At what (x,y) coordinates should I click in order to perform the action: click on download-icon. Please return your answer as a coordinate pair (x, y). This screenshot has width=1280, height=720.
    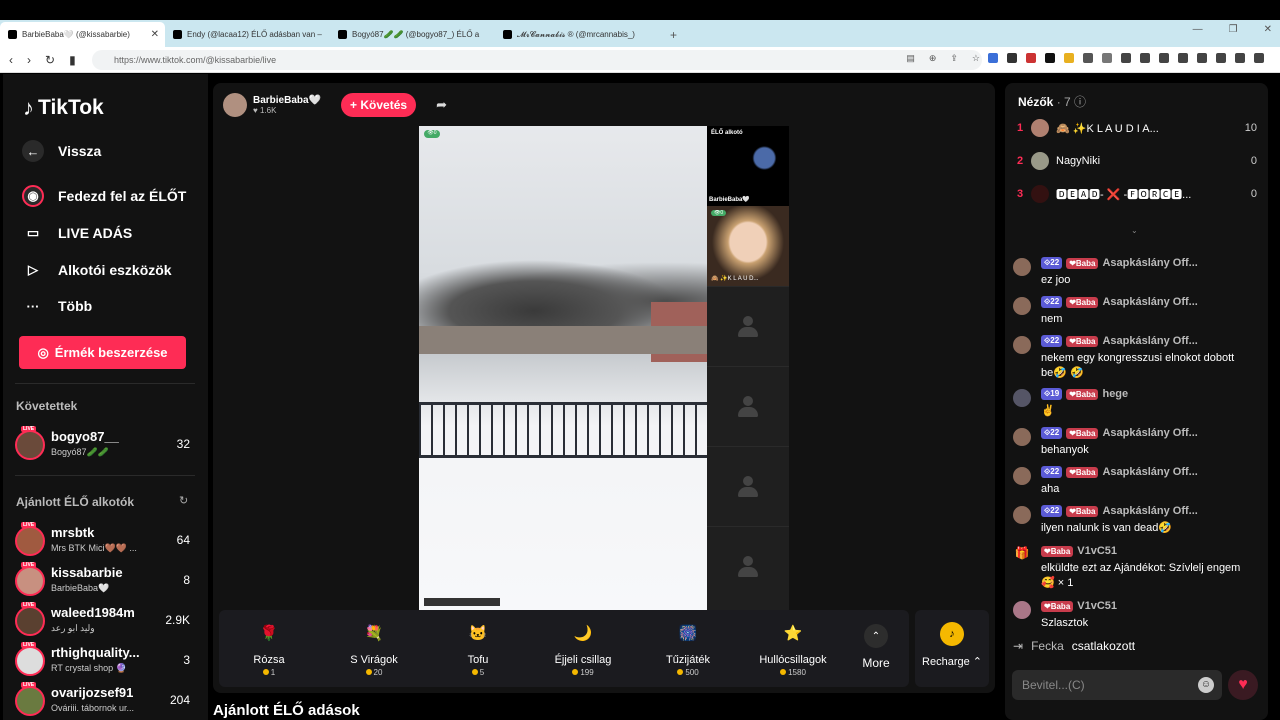
    Looking at the image, I should click on (1126, 58).